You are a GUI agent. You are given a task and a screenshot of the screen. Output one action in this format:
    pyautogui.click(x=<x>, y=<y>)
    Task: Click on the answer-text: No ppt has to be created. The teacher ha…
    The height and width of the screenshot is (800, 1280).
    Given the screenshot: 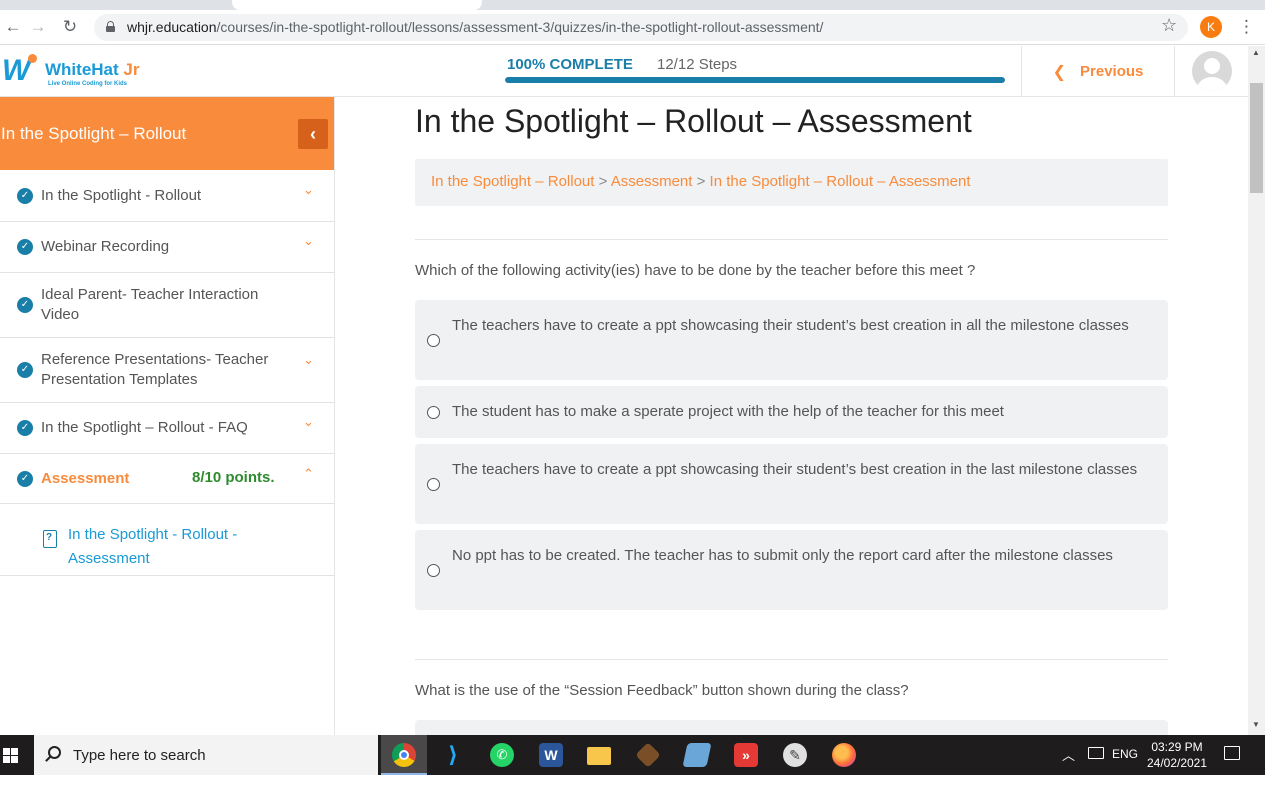 What is the action you would take?
    pyautogui.click(x=782, y=555)
    